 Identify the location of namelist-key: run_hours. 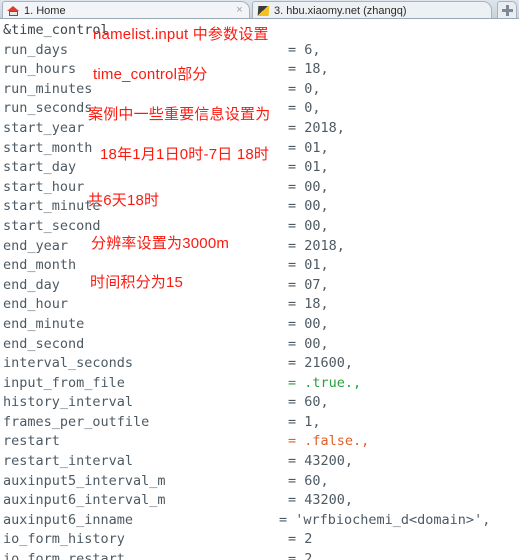
(40, 69).